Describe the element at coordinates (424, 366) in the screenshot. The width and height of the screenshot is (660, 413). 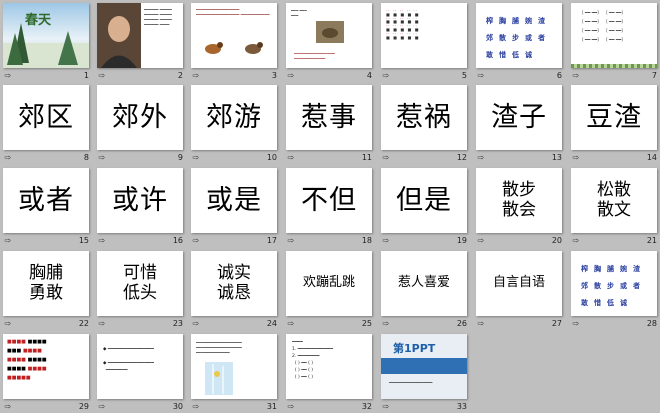
I see `slide-thumbnail-33: 第1PPT ━━━━━━━━━━━━━━━━━━` at that location.